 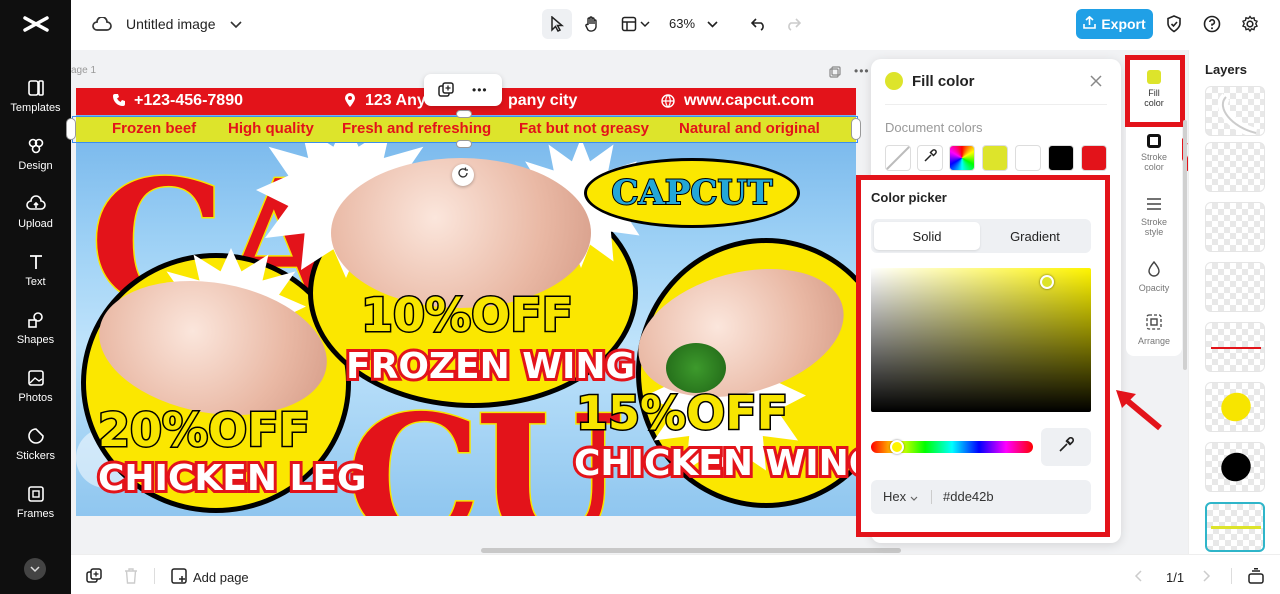 I want to click on more-options-icon: •••, so click(x=480, y=90).